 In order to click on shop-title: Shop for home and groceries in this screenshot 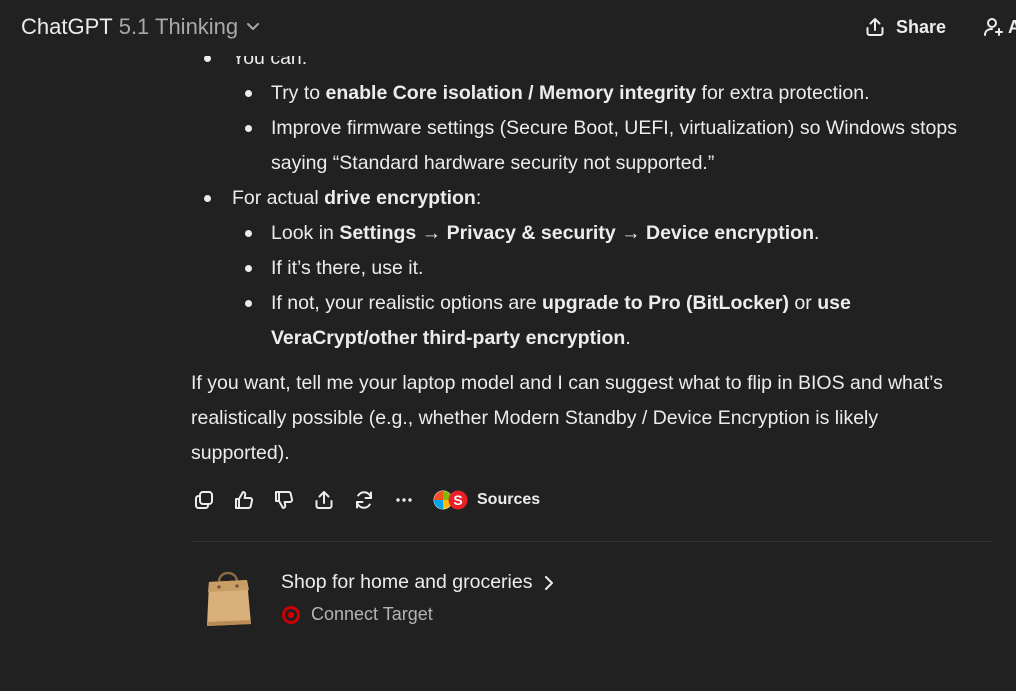, I will do `click(407, 582)`.